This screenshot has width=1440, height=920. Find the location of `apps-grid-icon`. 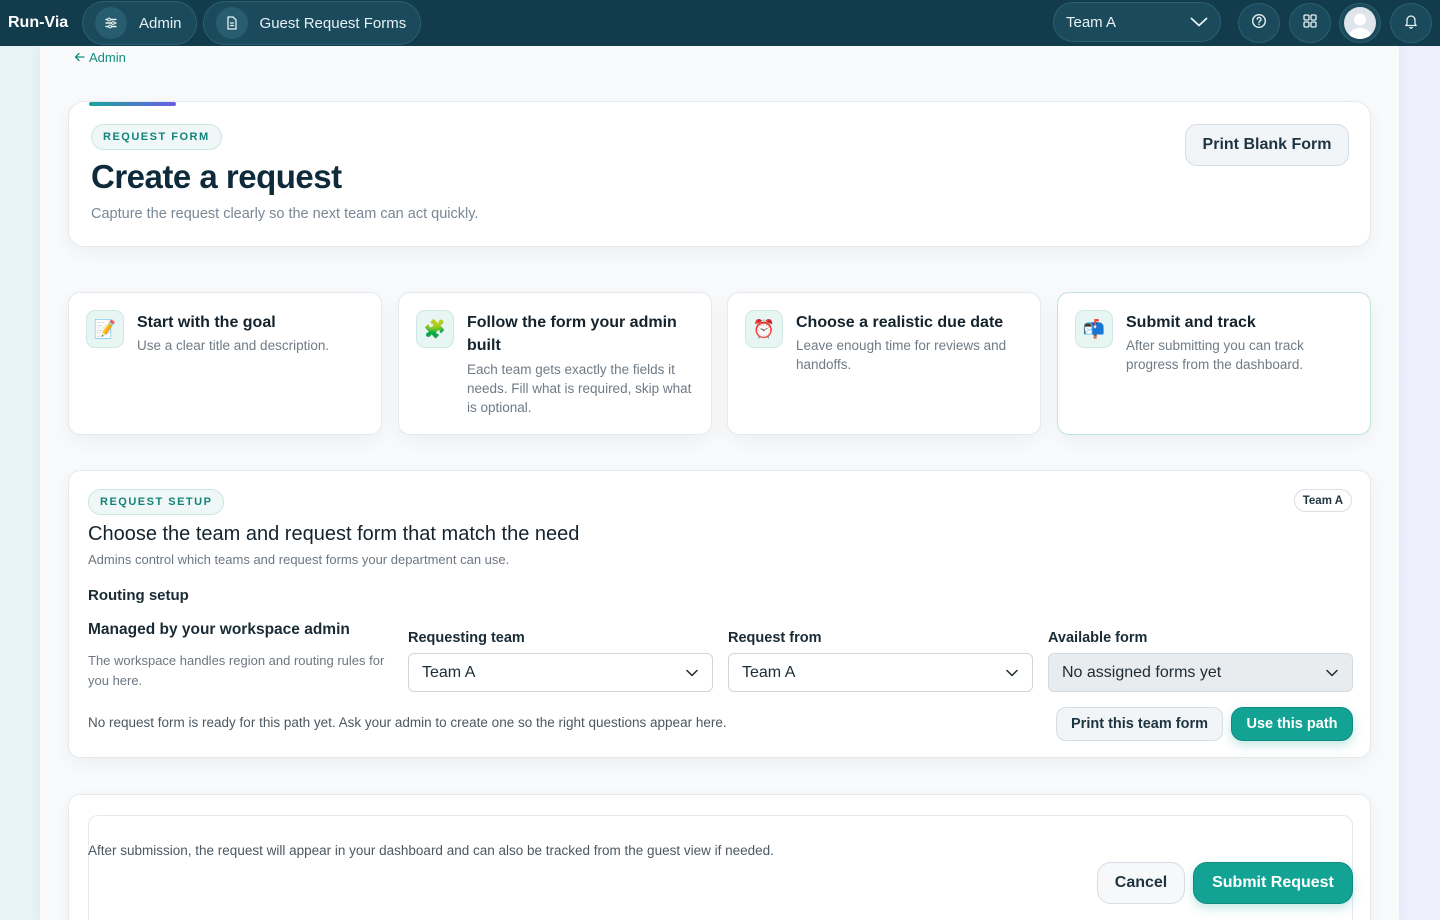

apps-grid-icon is located at coordinates (1310, 23).